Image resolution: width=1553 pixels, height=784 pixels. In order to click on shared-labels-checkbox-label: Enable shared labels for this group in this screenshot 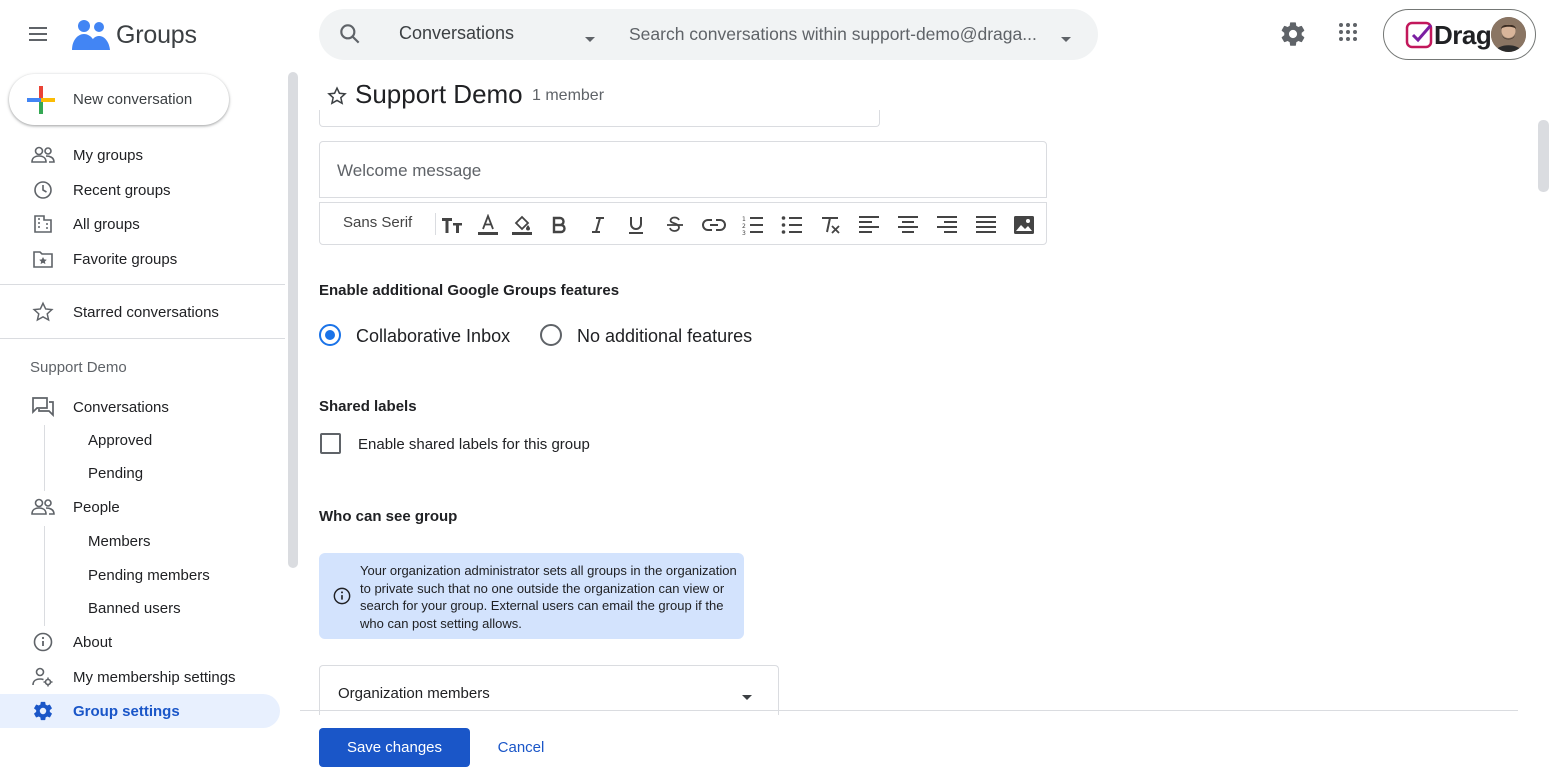, I will do `click(474, 444)`.